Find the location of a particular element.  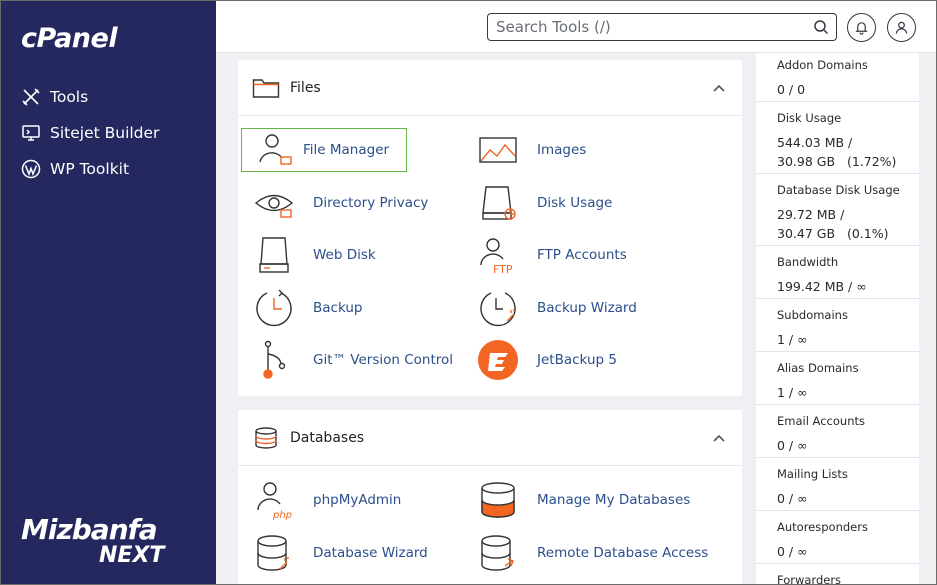

stat-label: Bandwidth is located at coordinates (808, 262).